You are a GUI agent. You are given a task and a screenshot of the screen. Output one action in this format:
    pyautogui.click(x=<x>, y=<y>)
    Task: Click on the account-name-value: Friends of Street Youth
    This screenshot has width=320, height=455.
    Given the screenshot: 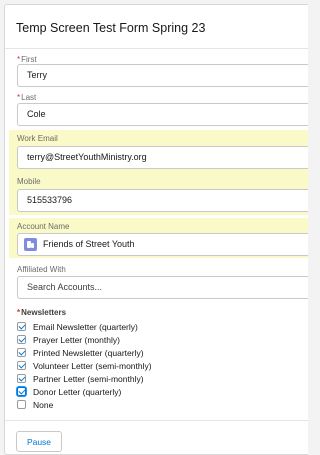 What is the action you would take?
    pyautogui.click(x=89, y=244)
    